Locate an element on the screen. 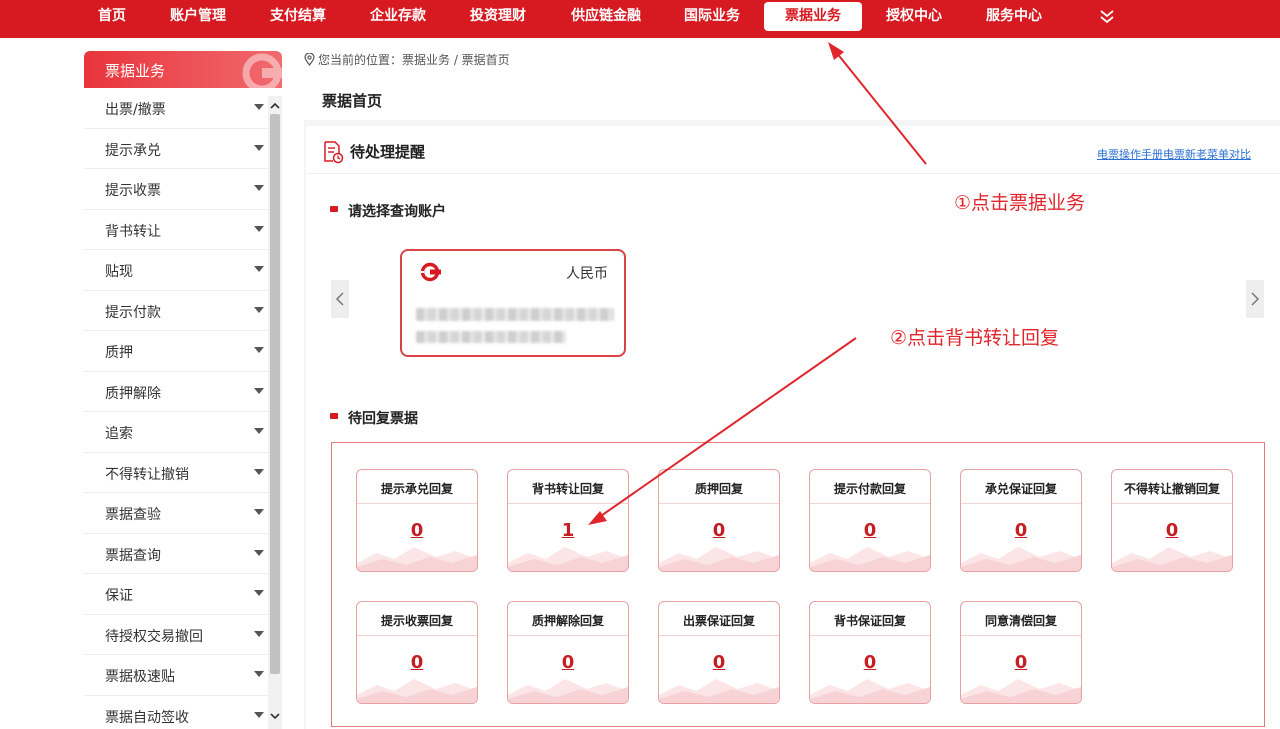 Image resolution: width=1280 pixels, height=729 pixels. nav-item-international: 国际业务 is located at coordinates (712, 16).